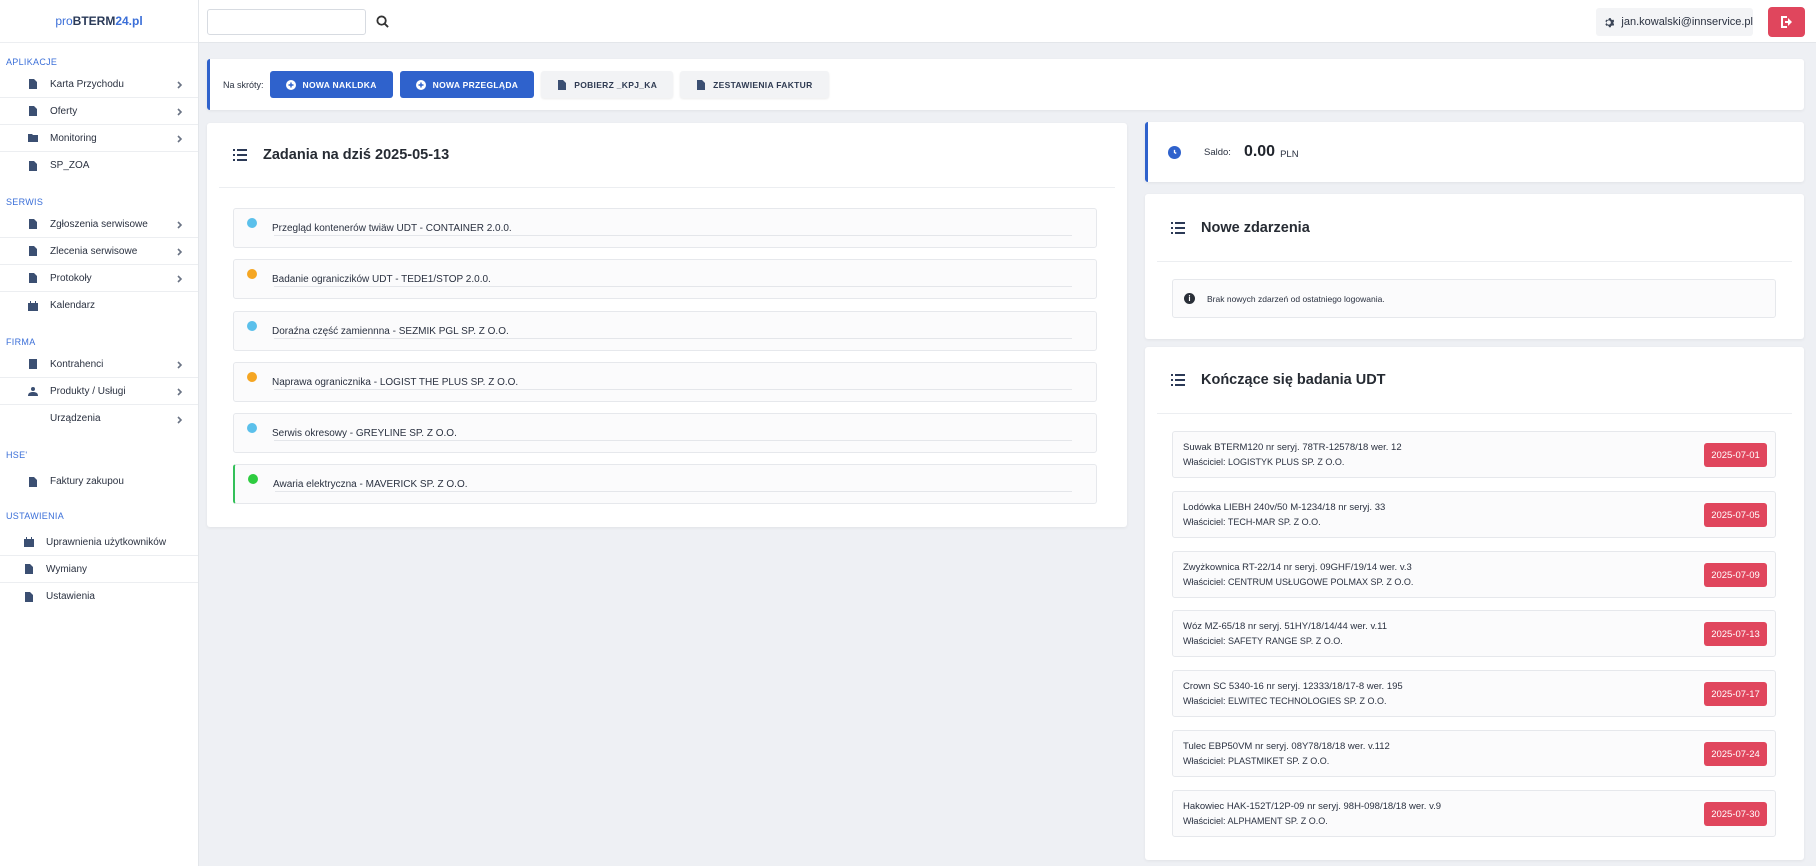  Describe the element at coordinates (64, 111) in the screenshot. I see `sidebar-item-label: Oferty` at that location.